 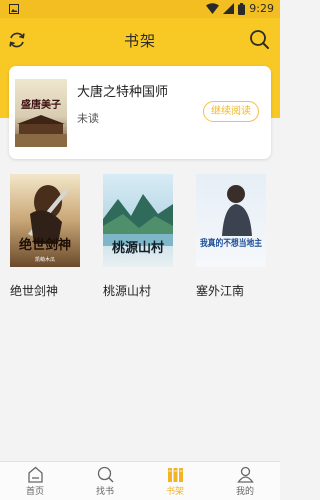 What do you see at coordinates (140, 480) in the screenshot?
I see `bottom-tab-bar: 首页 找书 书架 我的` at bounding box center [140, 480].